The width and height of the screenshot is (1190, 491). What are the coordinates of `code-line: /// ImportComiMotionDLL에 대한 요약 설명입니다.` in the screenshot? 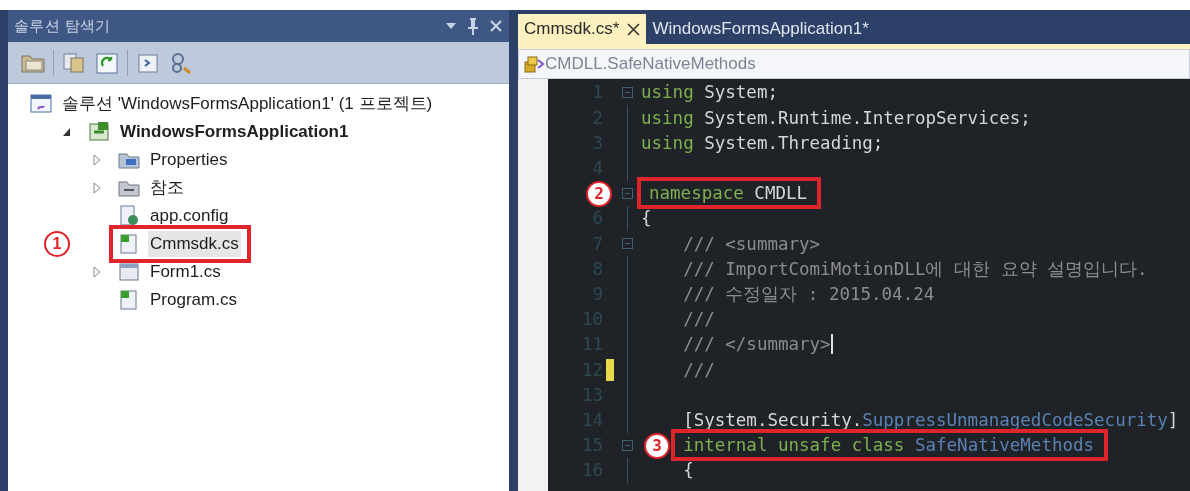 It's located at (915, 269).